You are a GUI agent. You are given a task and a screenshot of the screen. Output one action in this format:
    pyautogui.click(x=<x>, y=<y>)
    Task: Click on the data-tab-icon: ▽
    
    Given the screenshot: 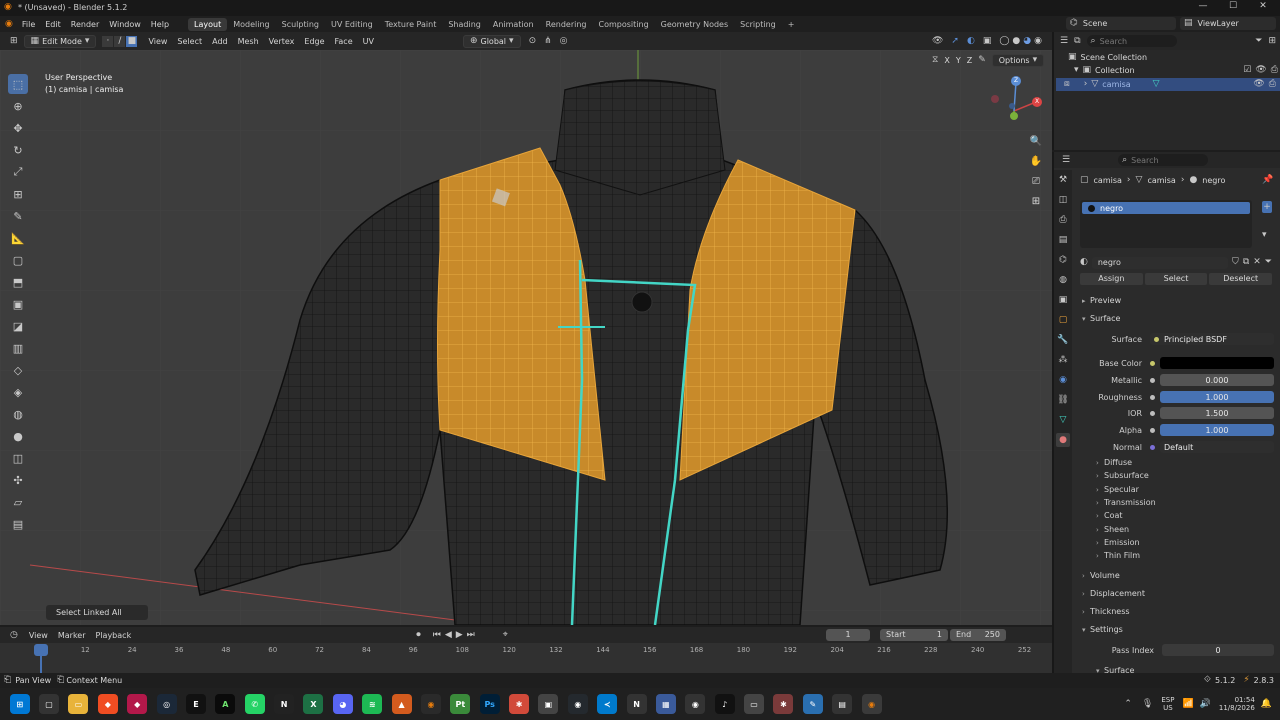 What is the action you would take?
    pyautogui.click(x=1063, y=420)
    